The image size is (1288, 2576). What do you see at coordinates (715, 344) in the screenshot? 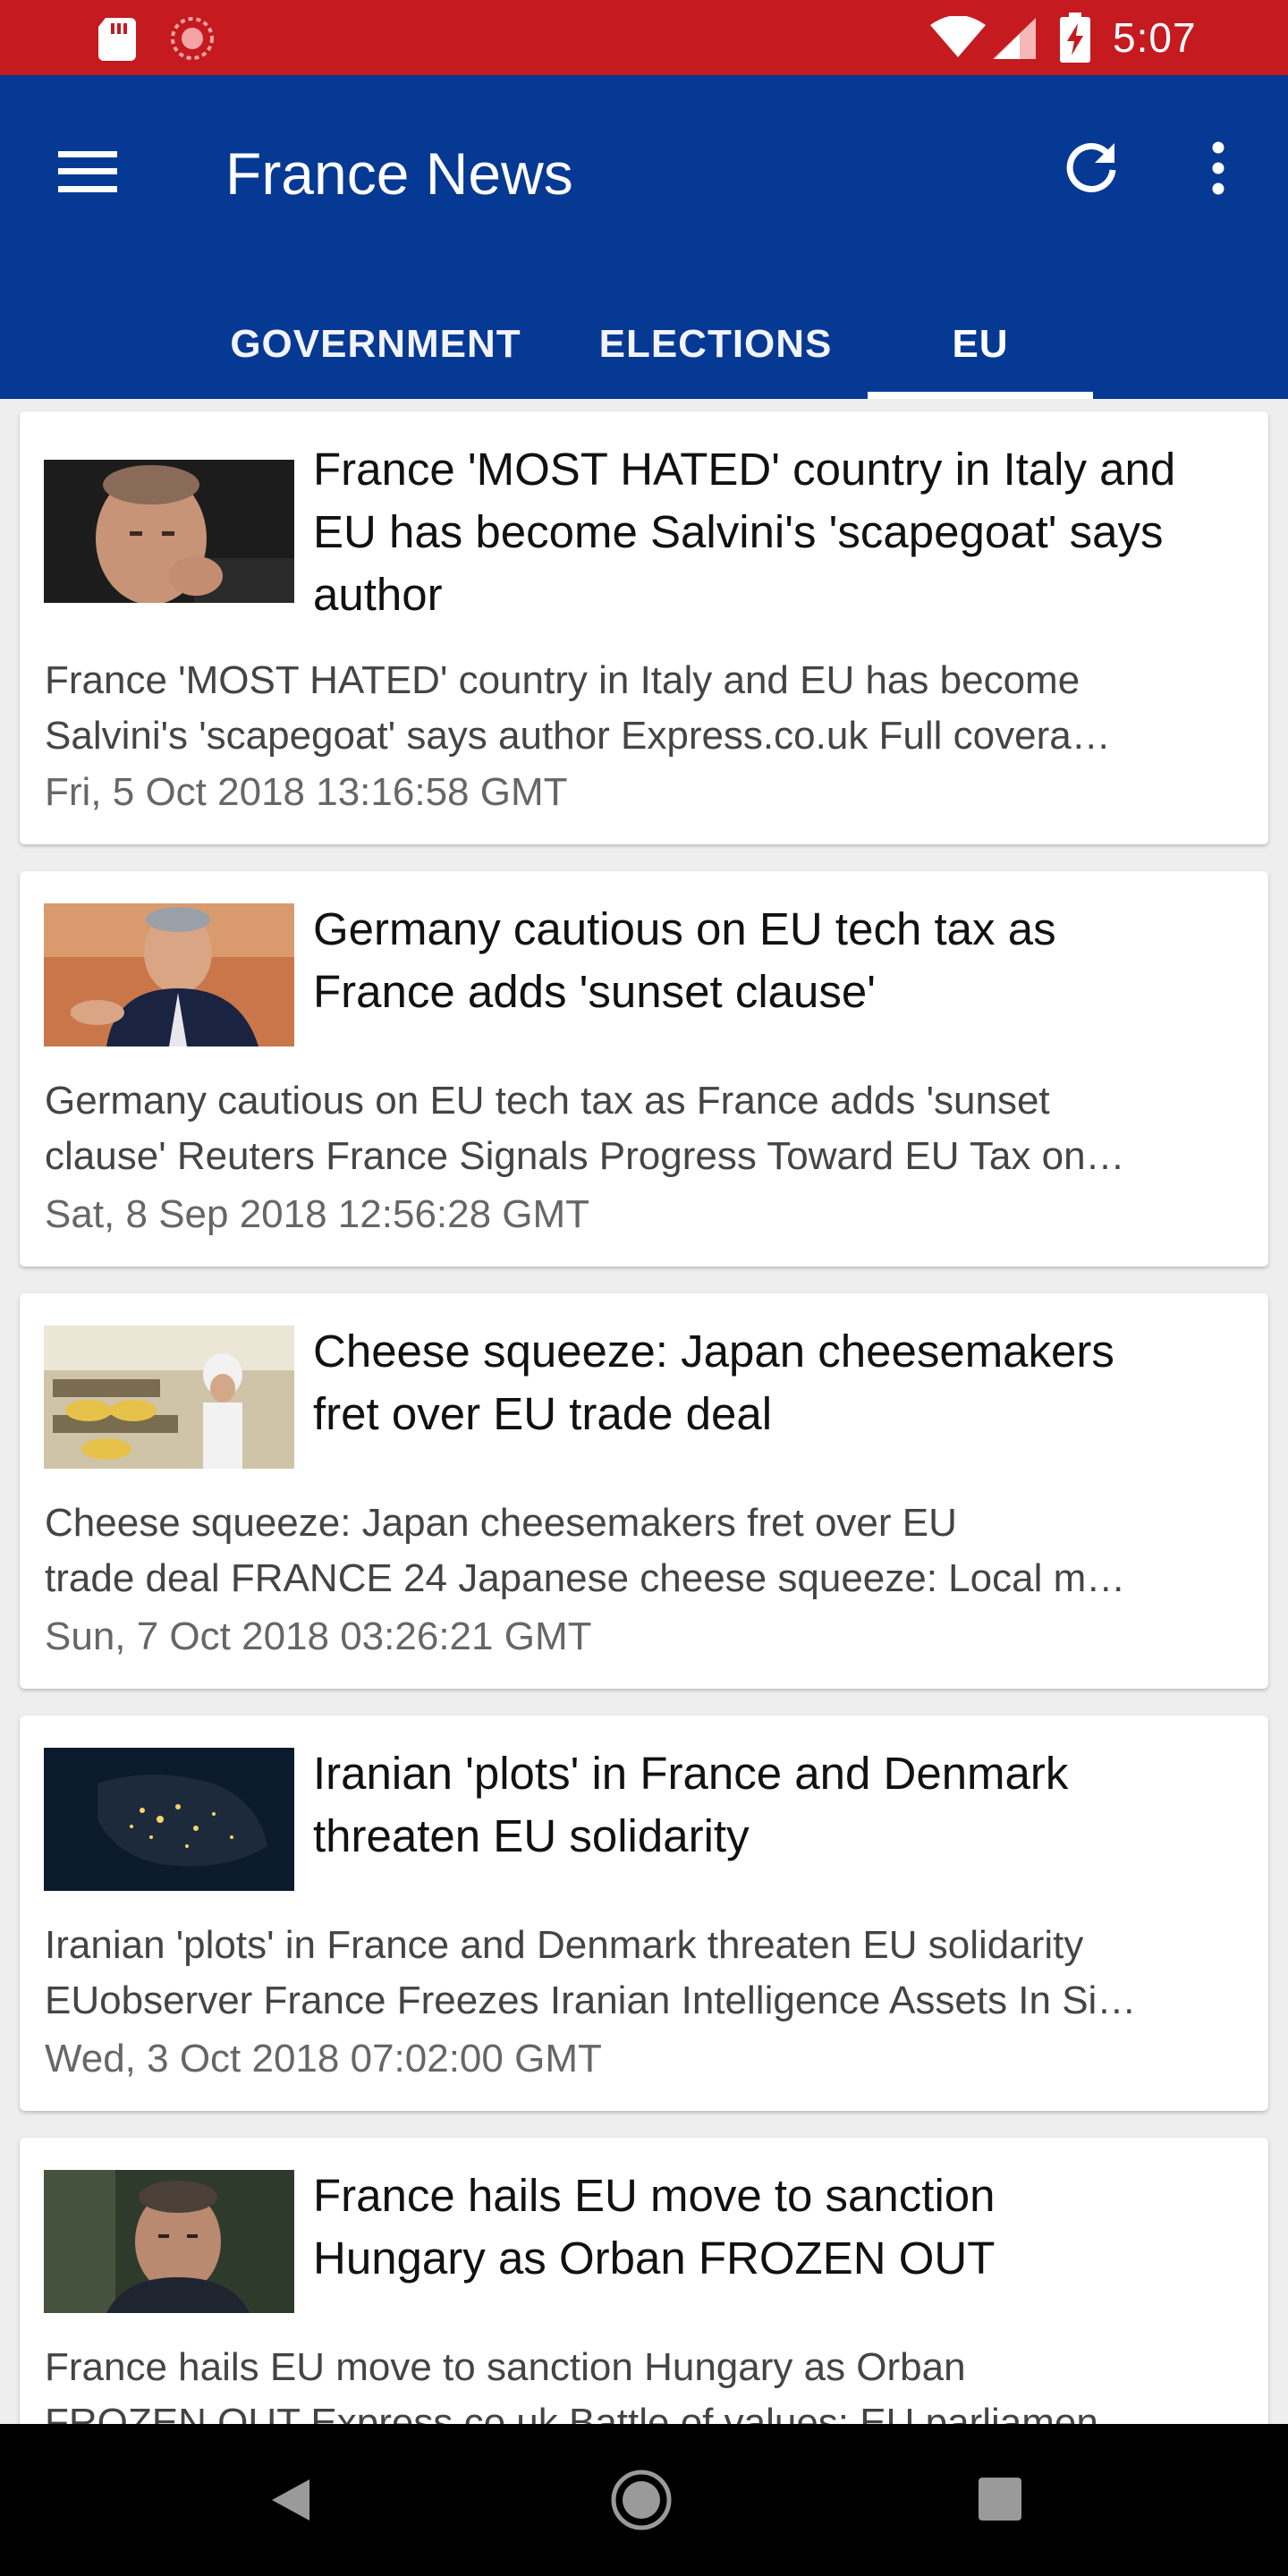
I see `tab-elections: ELECTIONS` at bounding box center [715, 344].